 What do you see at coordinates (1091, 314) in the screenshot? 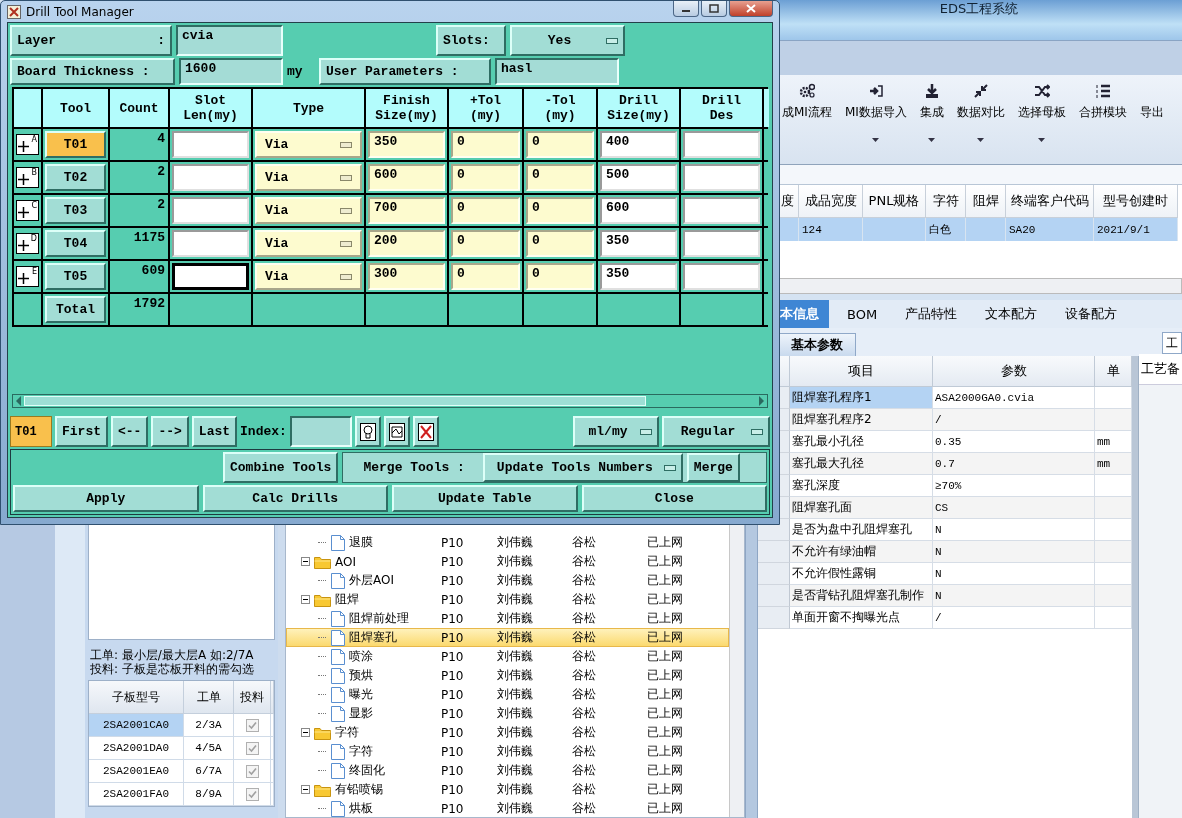
I see `tab: 设备配方` at bounding box center [1091, 314].